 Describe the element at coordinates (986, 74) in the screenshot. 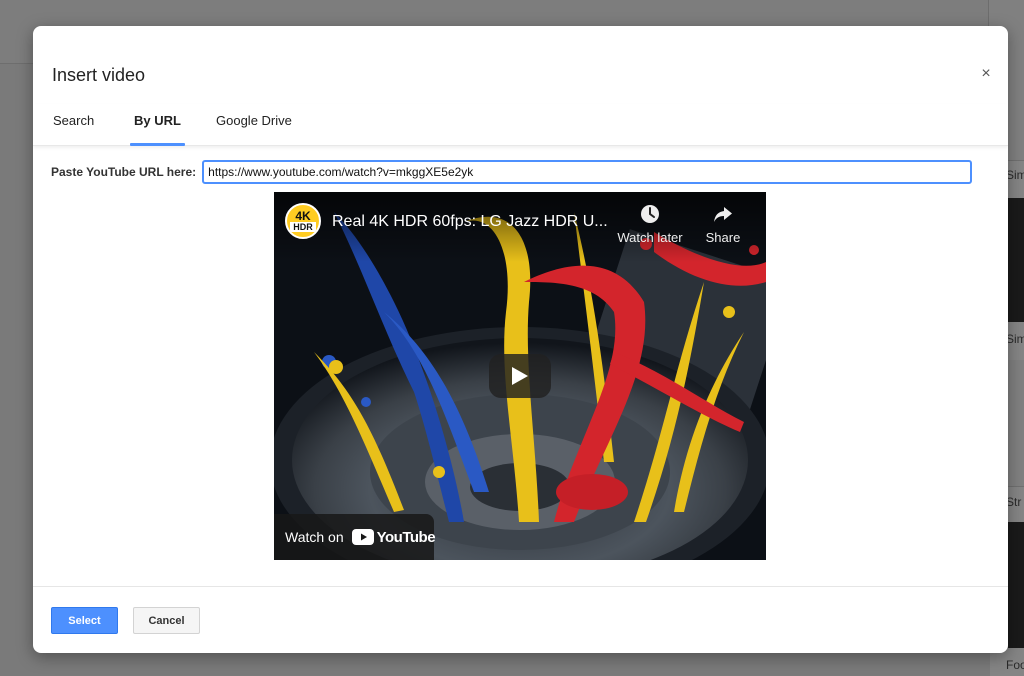

I see `close-icon: ×` at that location.